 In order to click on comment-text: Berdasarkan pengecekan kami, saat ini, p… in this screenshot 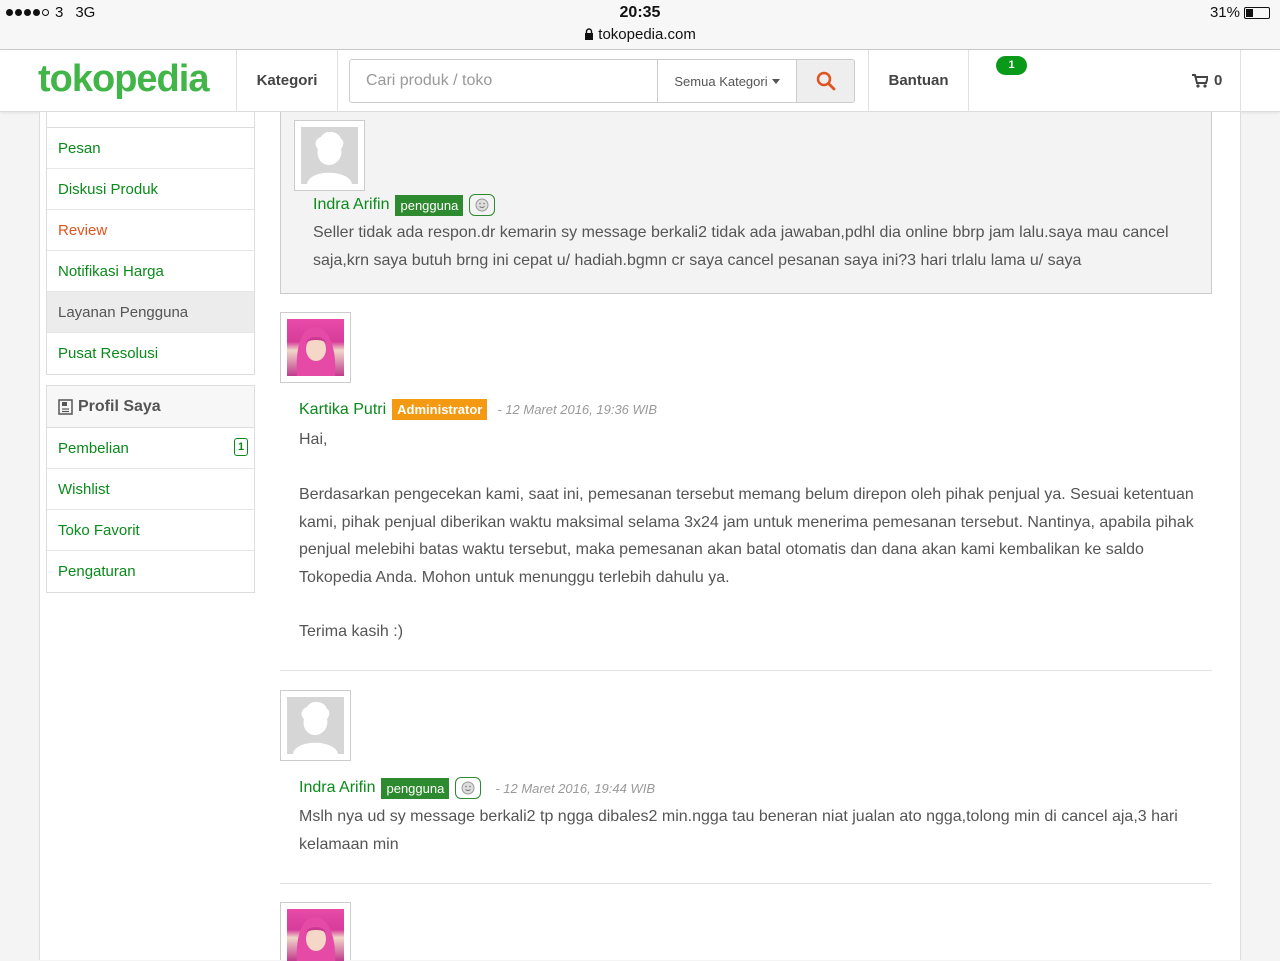, I will do `click(746, 536)`.